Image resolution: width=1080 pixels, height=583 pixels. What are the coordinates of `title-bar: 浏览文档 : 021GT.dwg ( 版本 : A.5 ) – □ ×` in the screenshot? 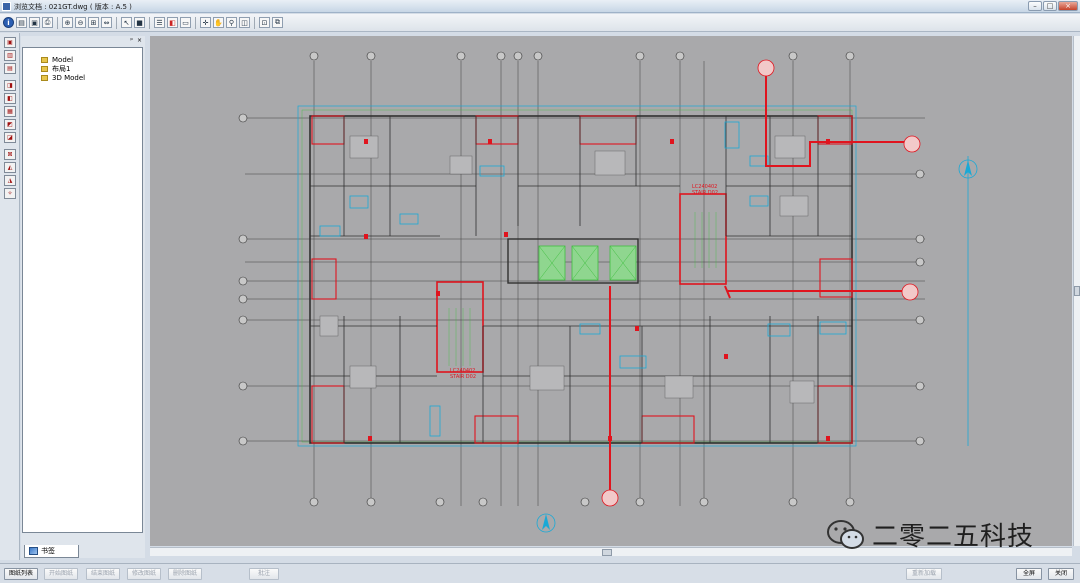 It's located at (540, 6).